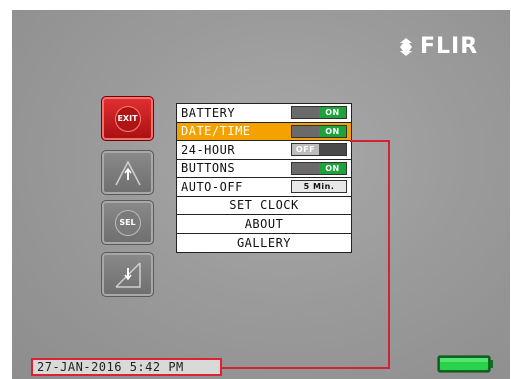 Image resolution: width=511 pixels, height=379 pixels. Describe the element at coordinates (264, 150) in the screenshot. I see `menu-item-24-hour: 24-HOUR OFF` at that location.